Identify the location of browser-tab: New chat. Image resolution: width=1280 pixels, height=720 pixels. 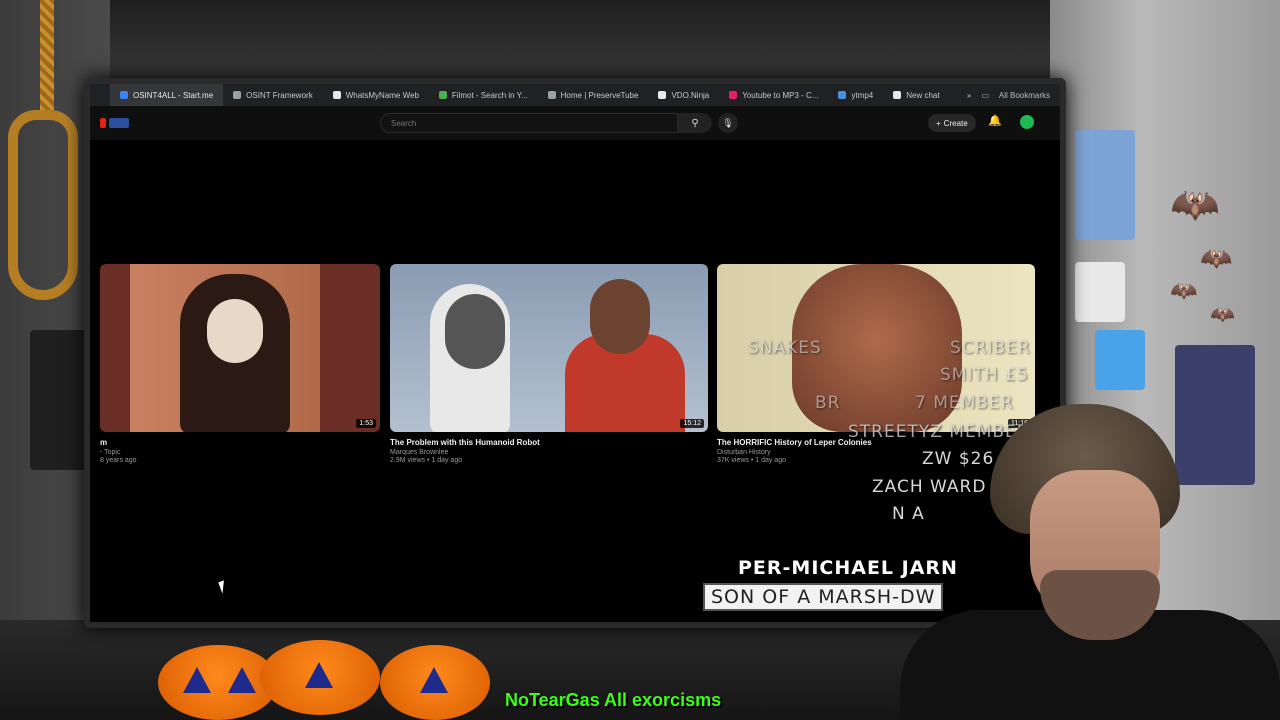
(916, 95).